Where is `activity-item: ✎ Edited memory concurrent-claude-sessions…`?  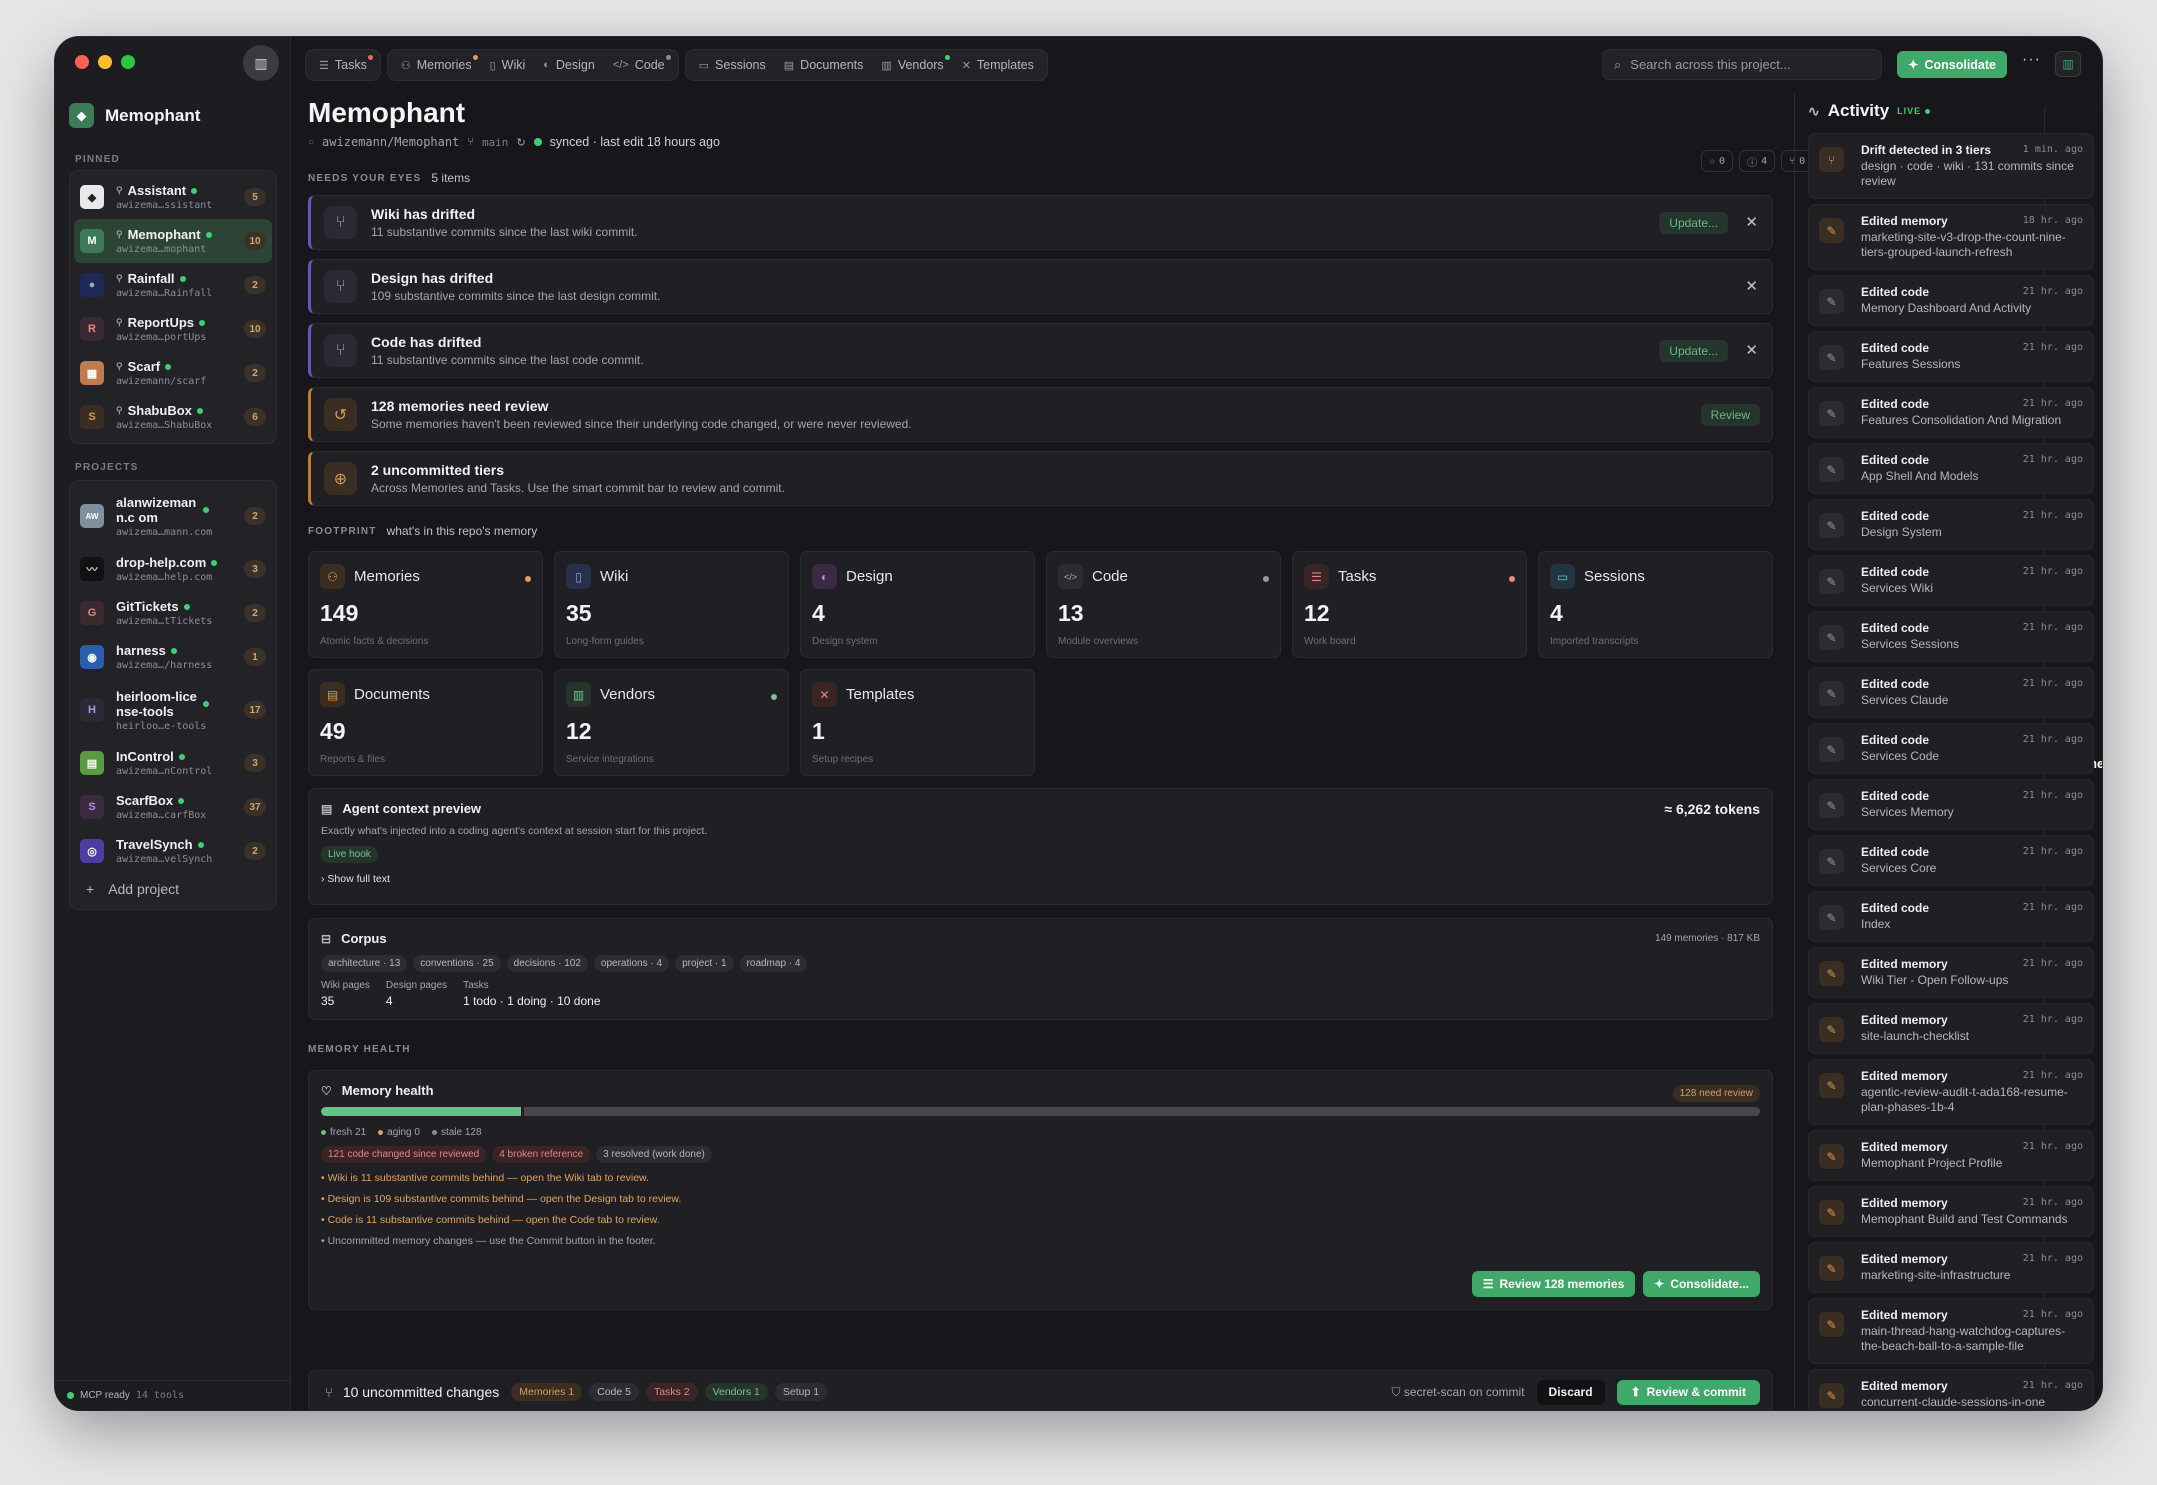 activity-item: ✎ Edited memory concurrent-claude-sessions… is located at coordinates (1951, 1389).